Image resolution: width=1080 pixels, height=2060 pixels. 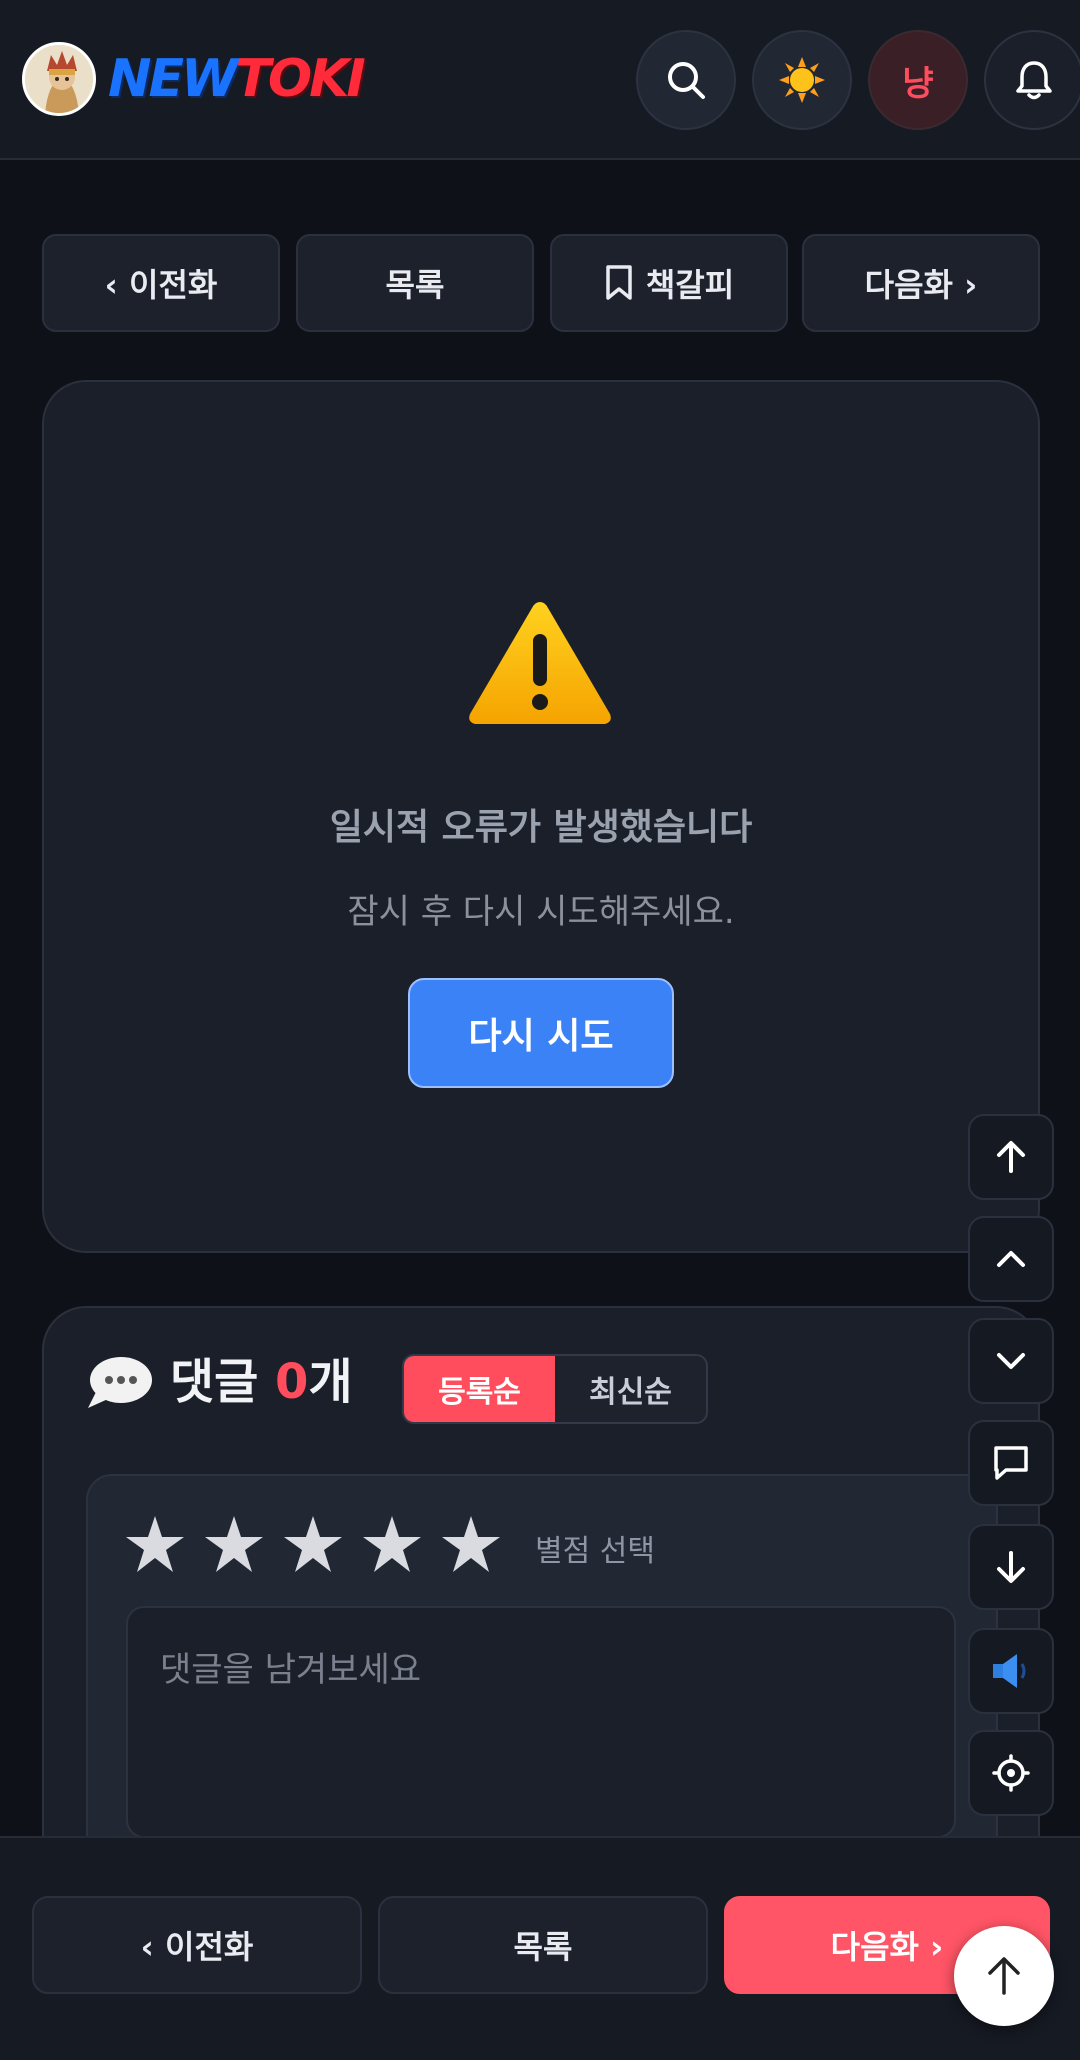 I want to click on prev-episode-label: ‹ 이전화, so click(x=161, y=285).